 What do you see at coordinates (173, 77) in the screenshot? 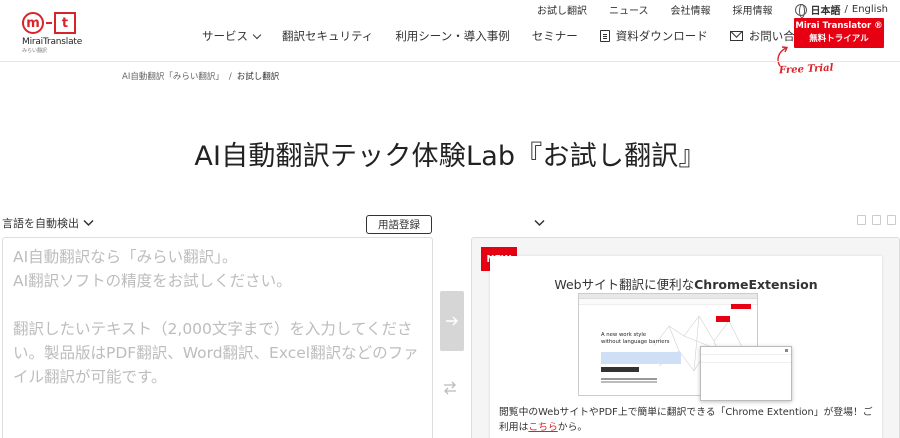
I see `breadcrumb-home: AI自動翻訳「みらい翻訳」` at bounding box center [173, 77].